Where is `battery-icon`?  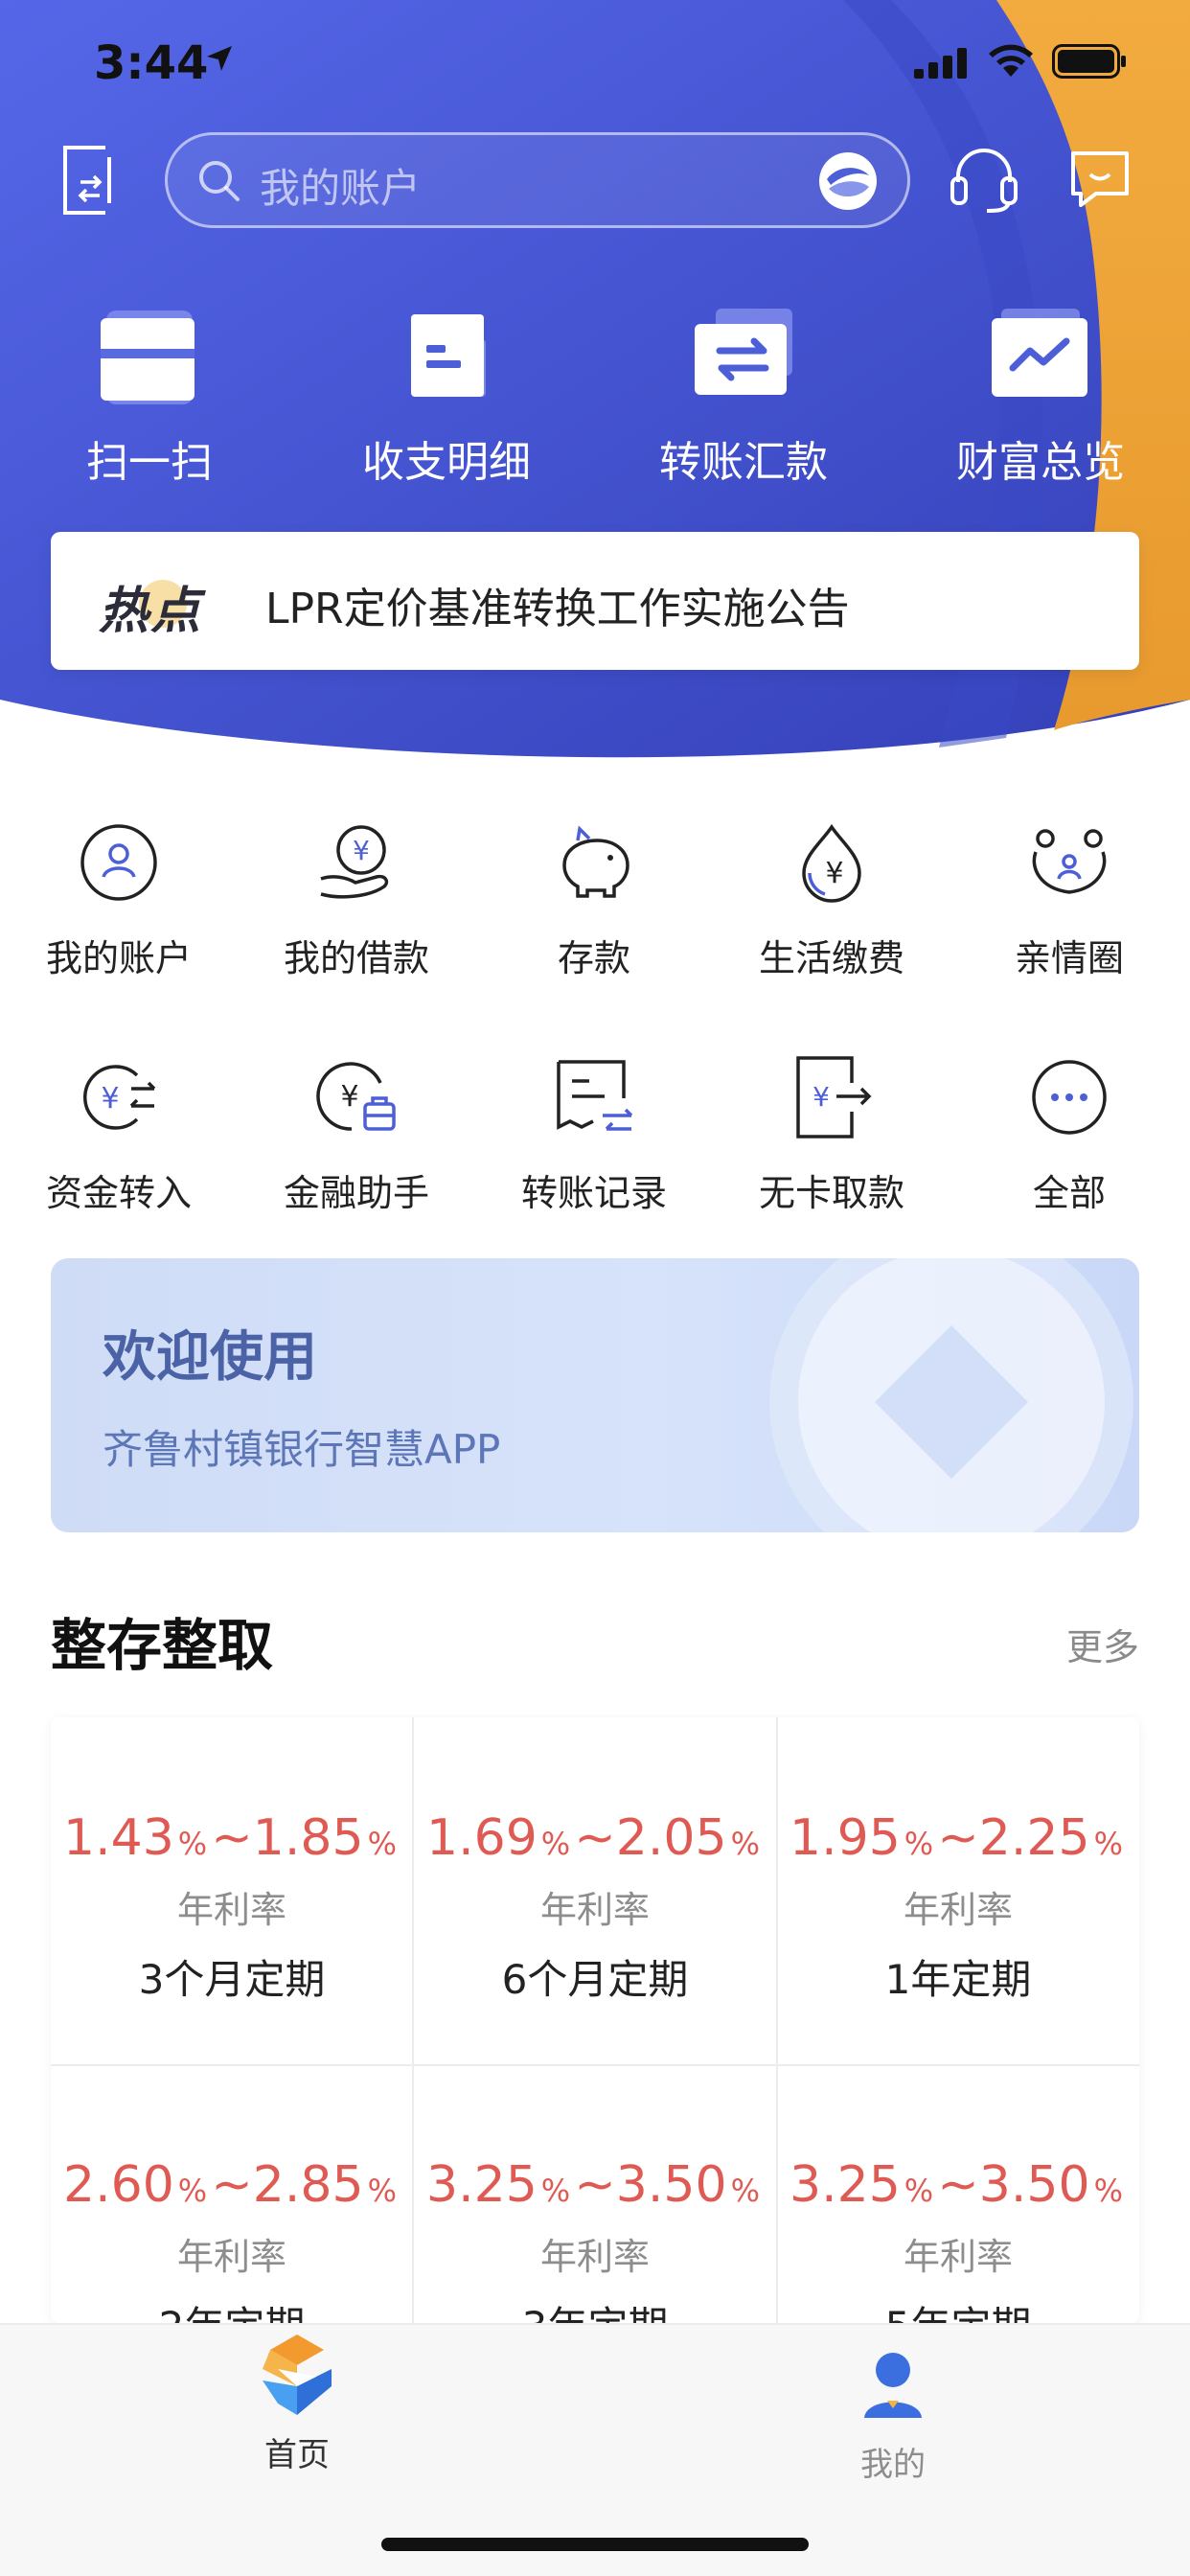
battery-icon is located at coordinates (1089, 62).